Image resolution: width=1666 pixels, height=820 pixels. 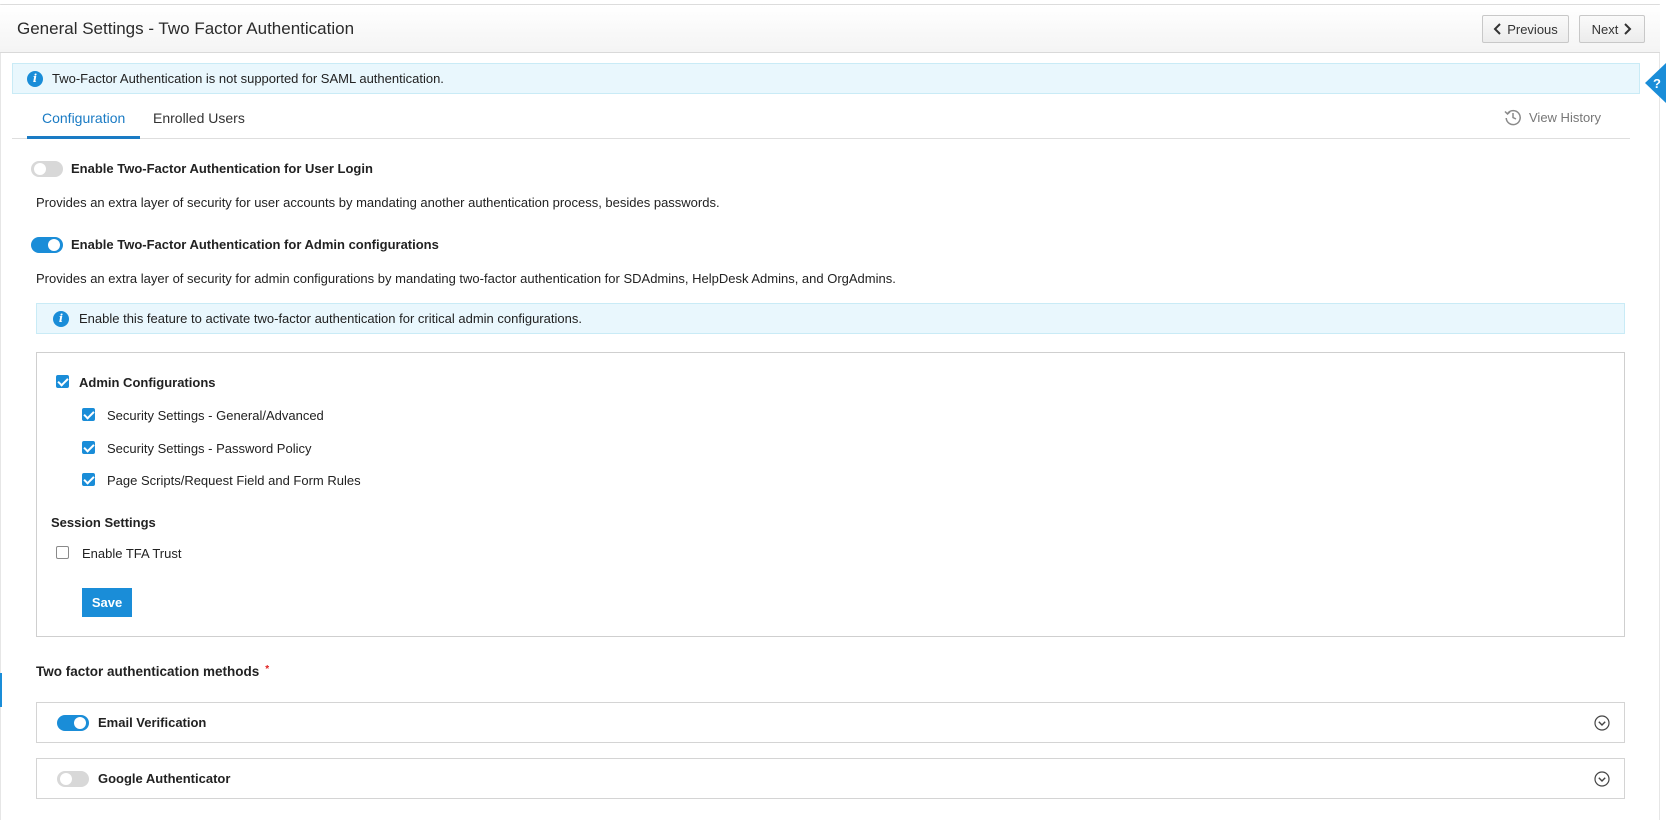 I want to click on tab-configuration: Configuration, so click(x=84, y=124).